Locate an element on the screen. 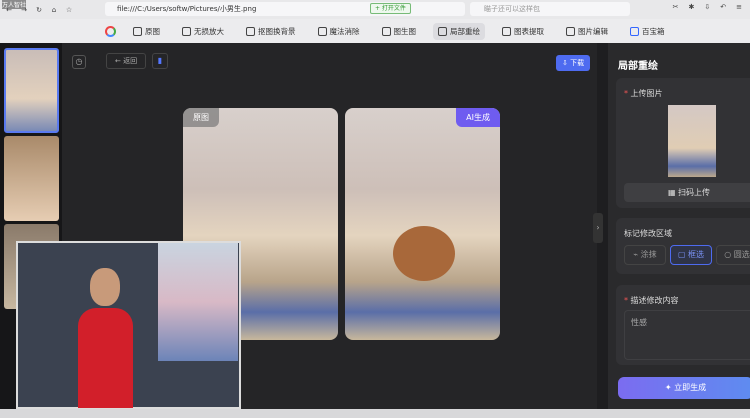 The image size is (750, 418). home-icon: ⌂ is located at coordinates (54, 10).